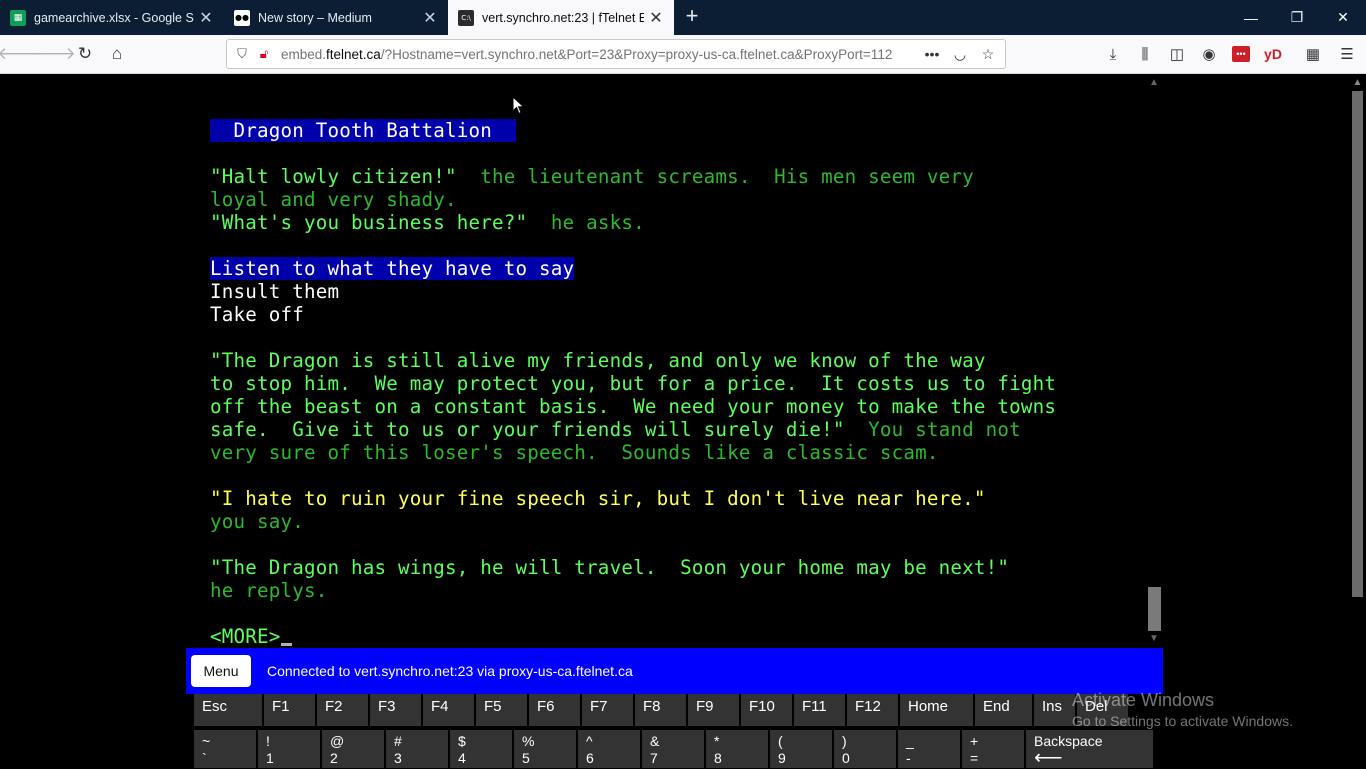 This screenshot has width=1366, height=769. What do you see at coordinates (1089, 749) in the screenshot?
I see `key-backspace: Backspace ⟵` at bounding box center [1089, 749].